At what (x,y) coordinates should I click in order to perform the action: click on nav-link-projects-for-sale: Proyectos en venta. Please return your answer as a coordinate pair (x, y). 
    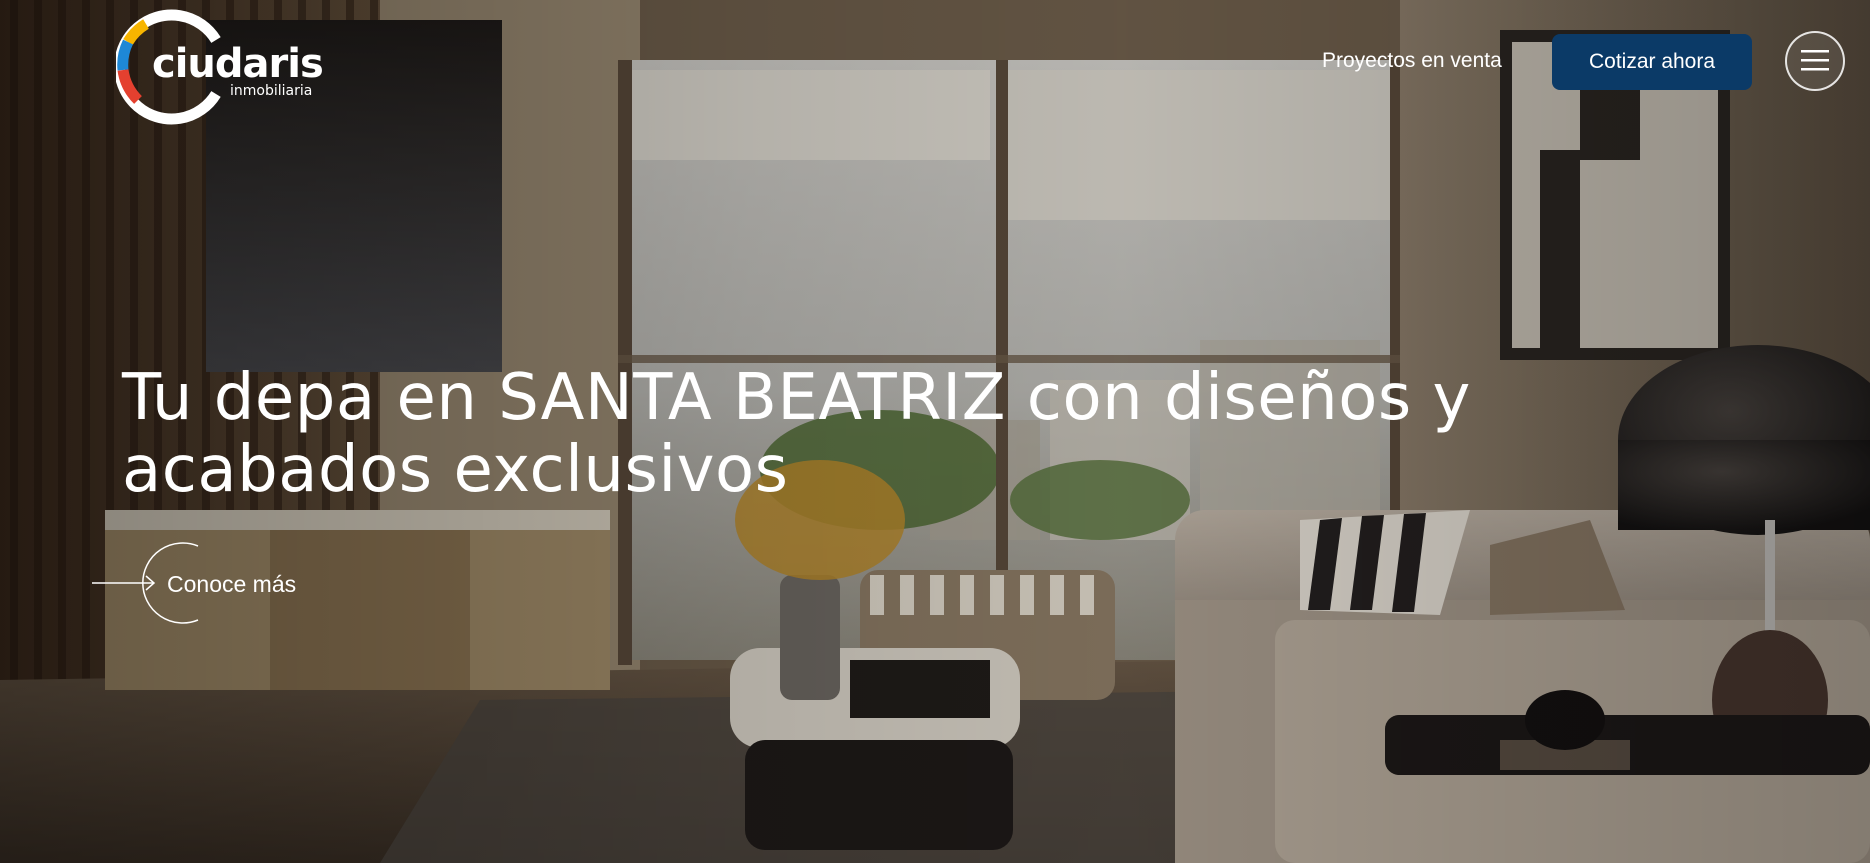
    Looking at the image, I should click on (1412, 61).